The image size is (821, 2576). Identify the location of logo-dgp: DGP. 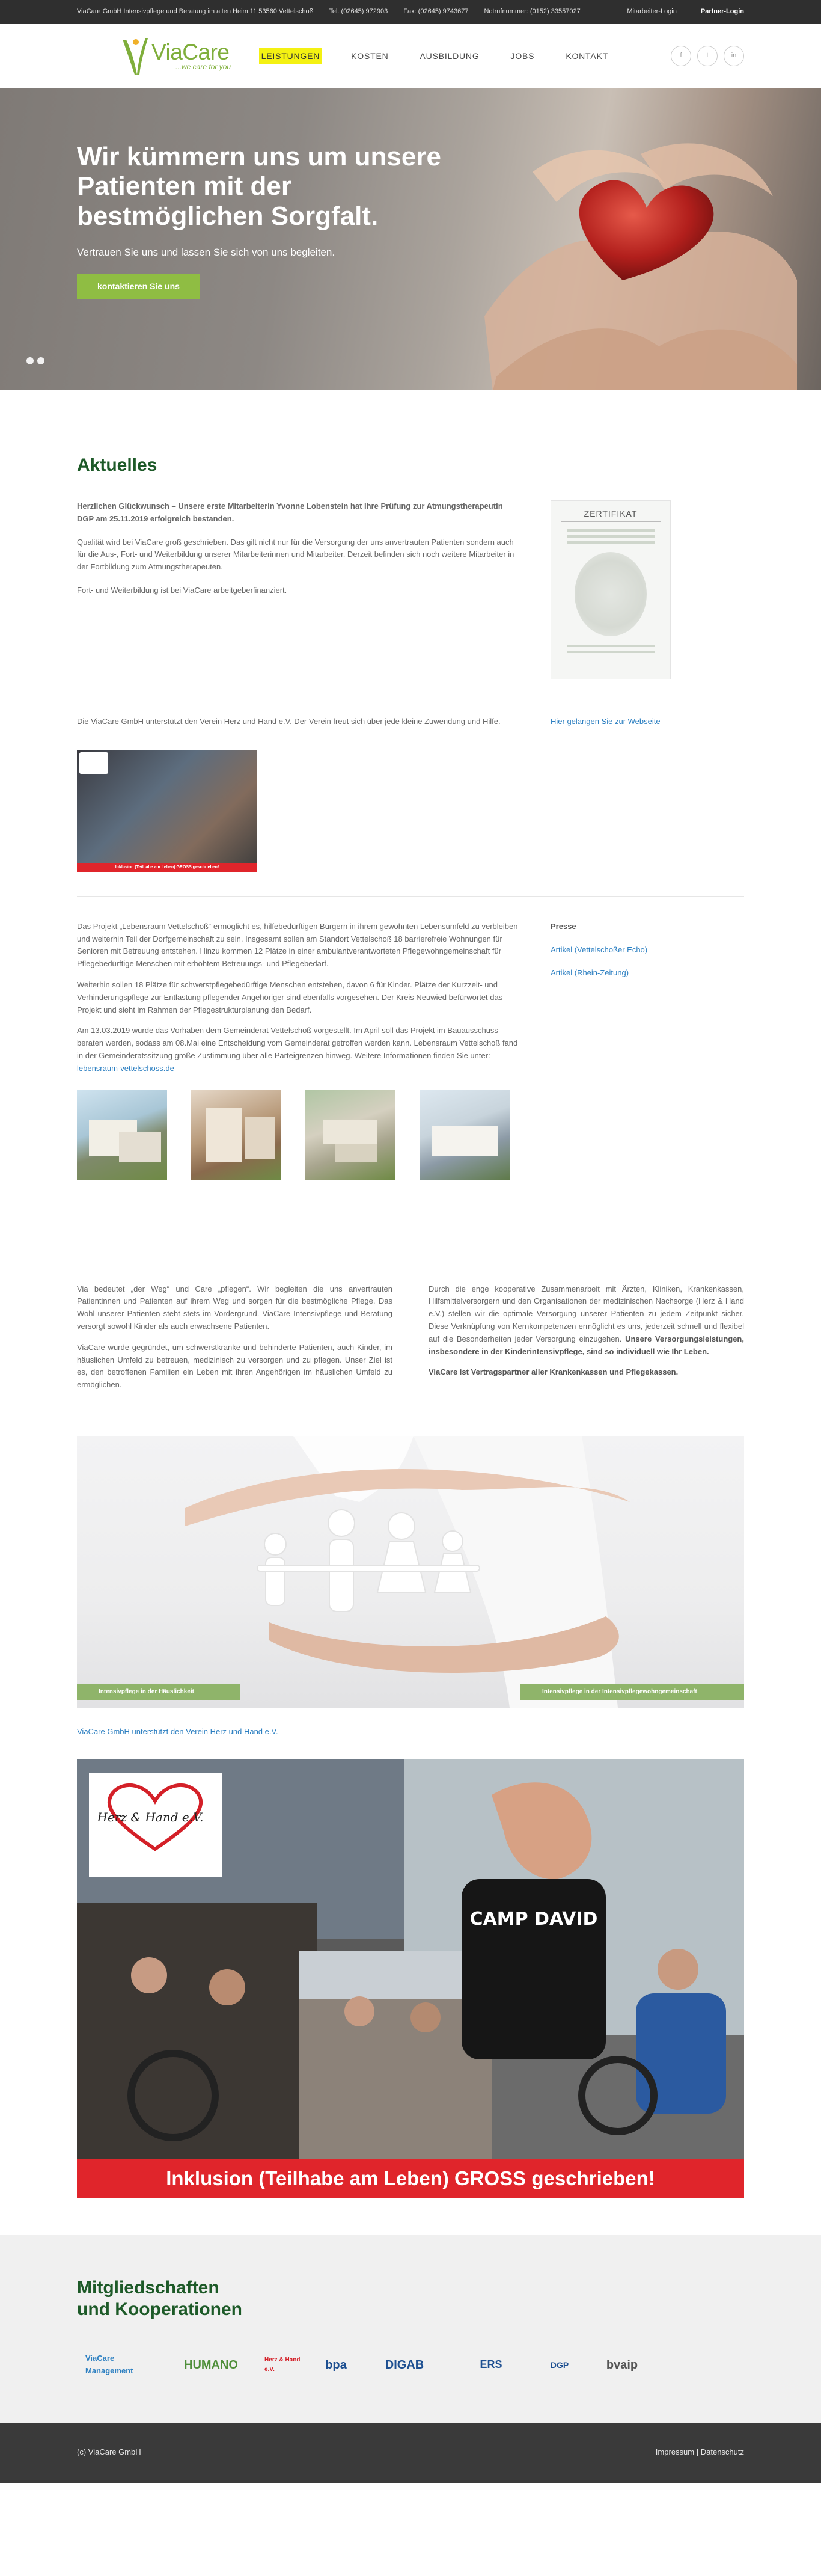
(560, 2365).